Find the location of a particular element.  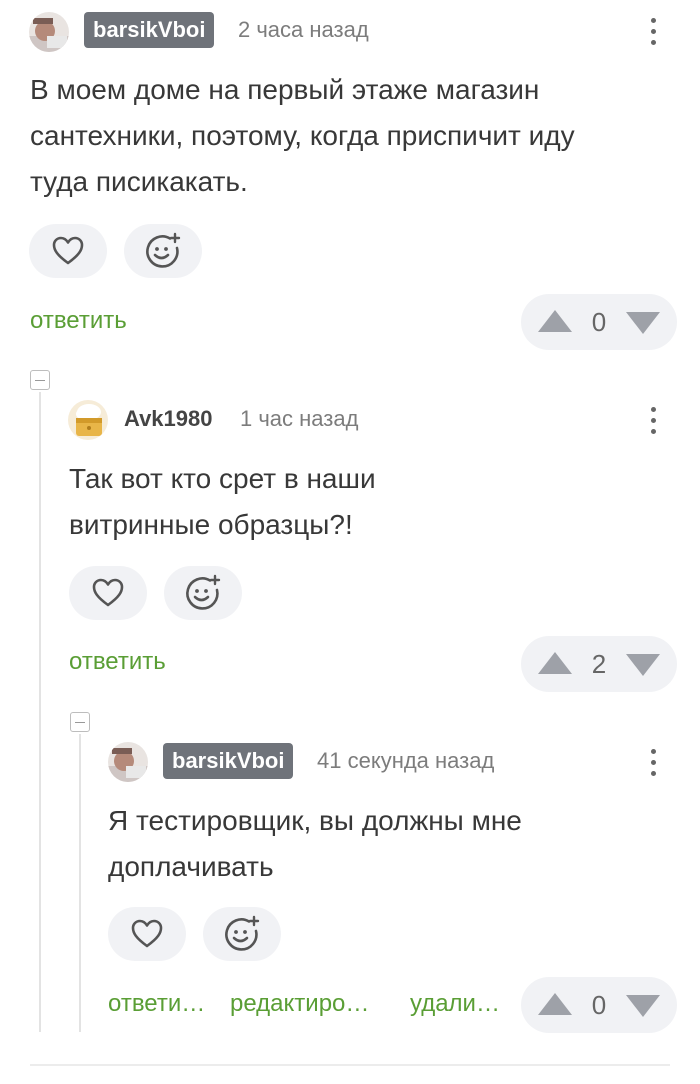

comment-text-line: сантехники, поэтому, когда приспичит иду is located at coordinates (302, 135).